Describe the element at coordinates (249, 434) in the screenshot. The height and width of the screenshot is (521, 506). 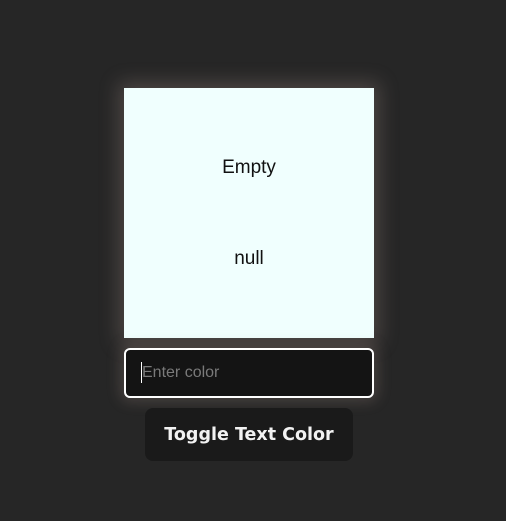
I see `toggle-text-color-button: Toggle Text Color` at that location.